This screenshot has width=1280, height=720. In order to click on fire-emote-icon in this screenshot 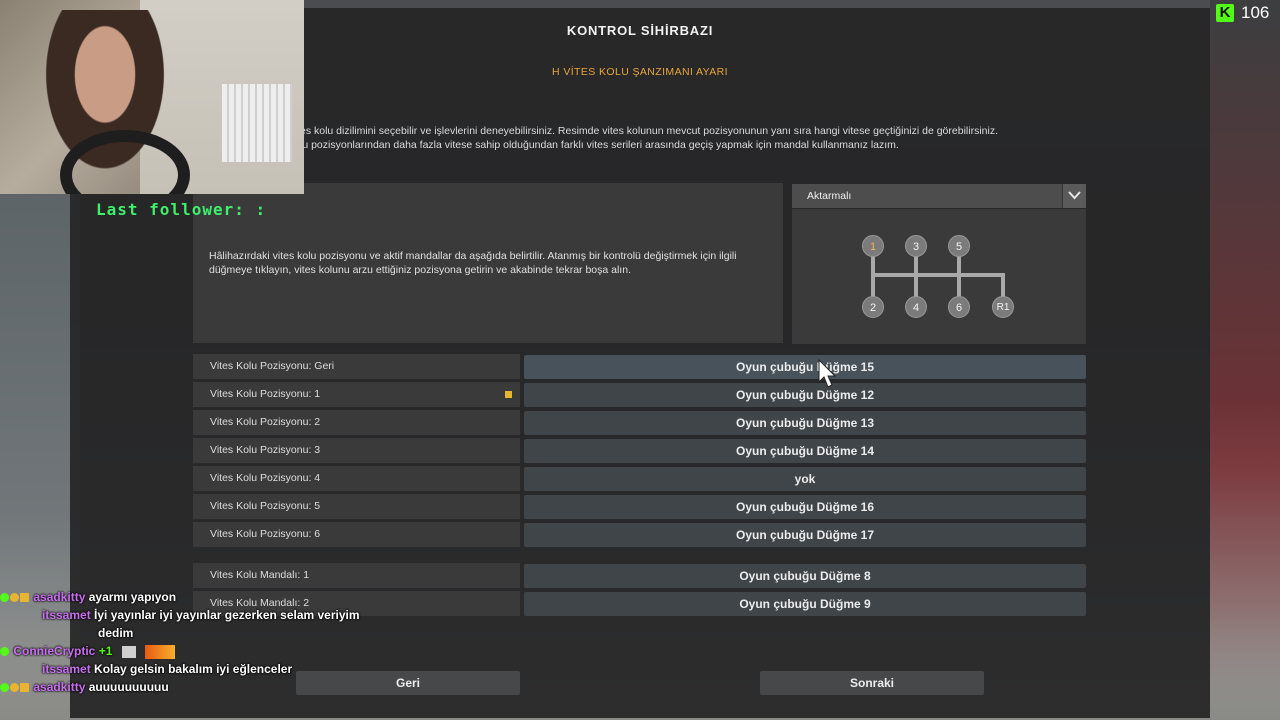, I will do `click(160, 651)`.